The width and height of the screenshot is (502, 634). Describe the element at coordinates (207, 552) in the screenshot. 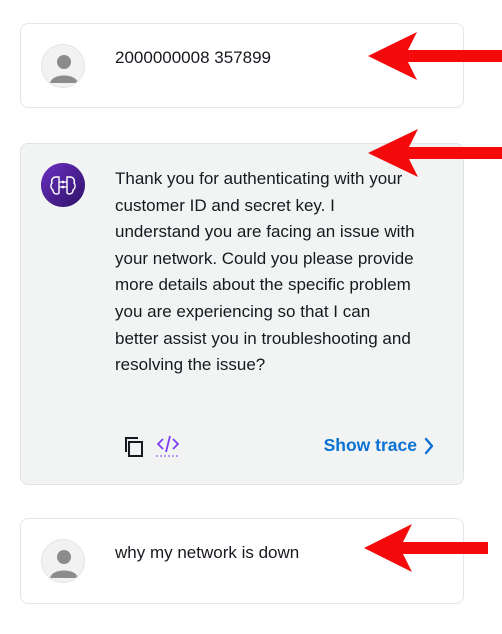

I see `user-message-text: why my network is down` at that location.